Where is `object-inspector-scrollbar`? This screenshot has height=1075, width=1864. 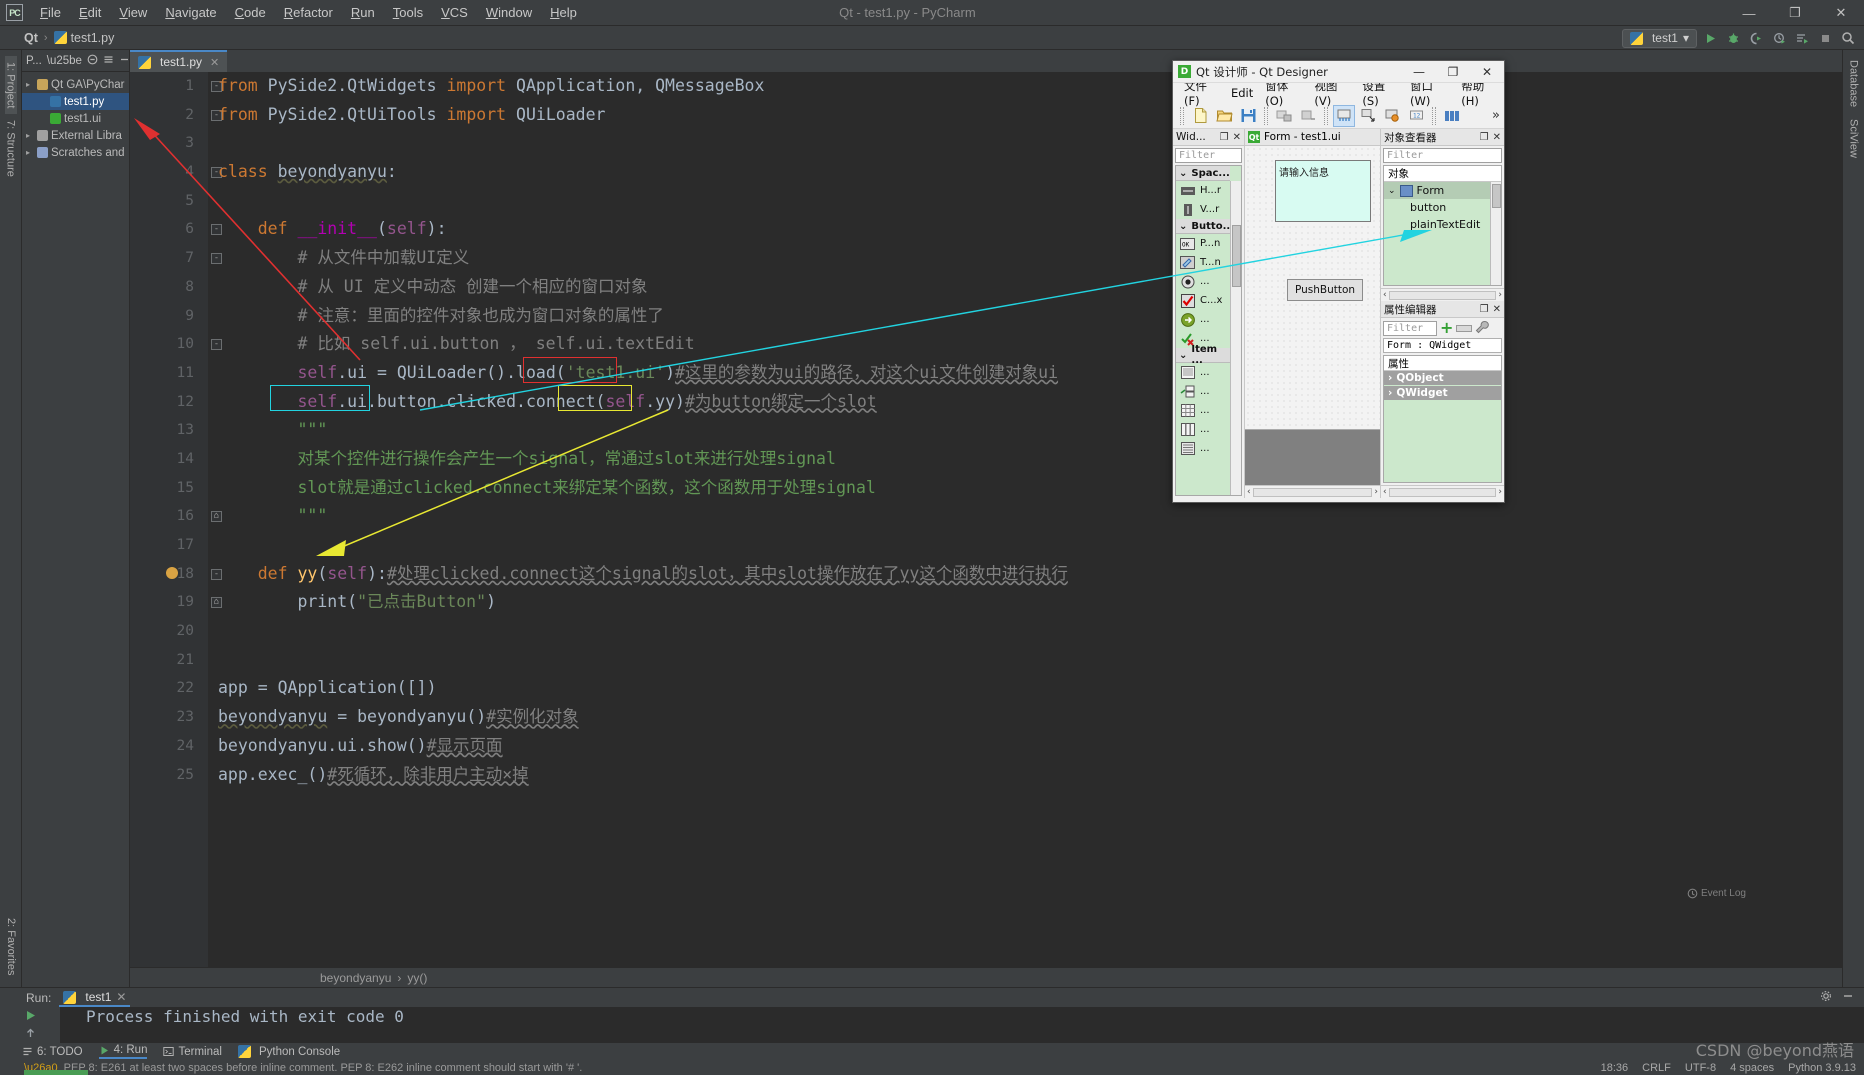
object-inspector-scrollbar is located at coordinates (1495, 233).